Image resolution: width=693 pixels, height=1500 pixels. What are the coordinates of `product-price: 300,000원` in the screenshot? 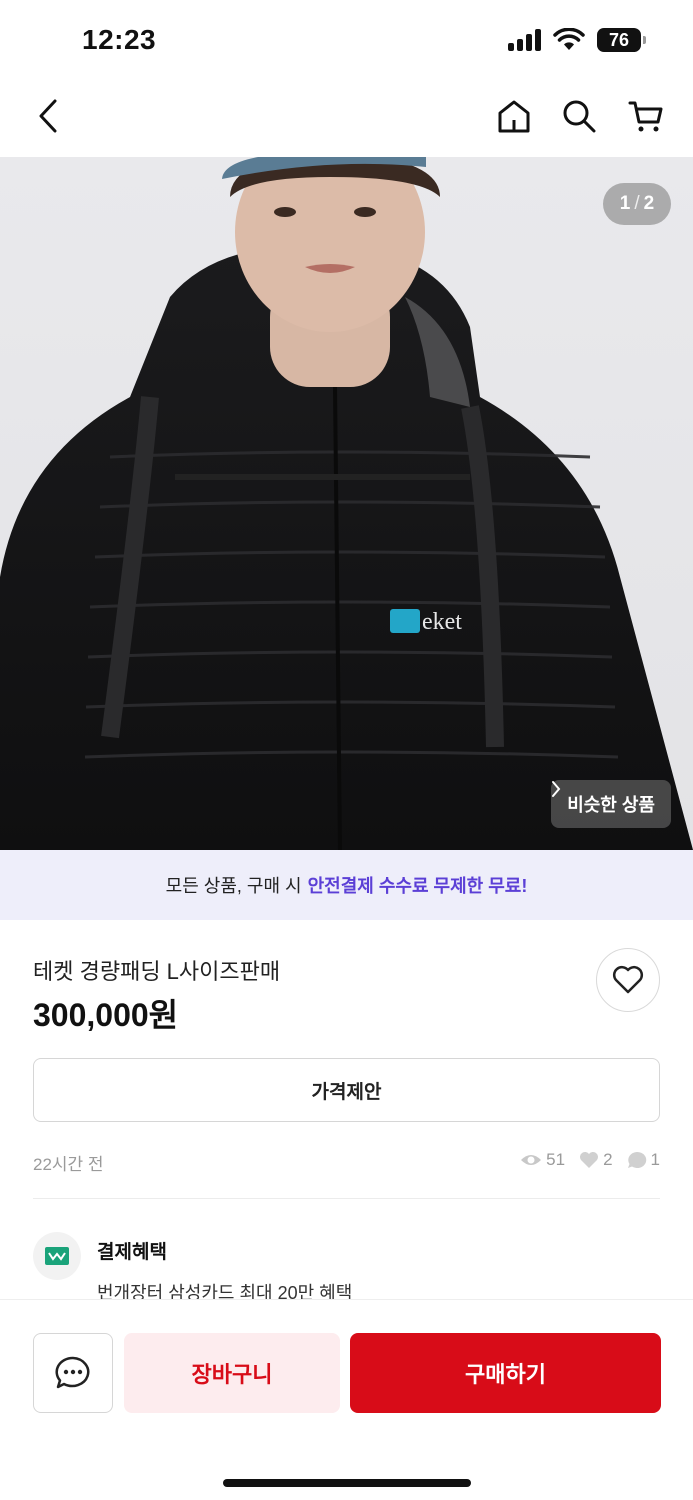 It's located at (106, 1015).